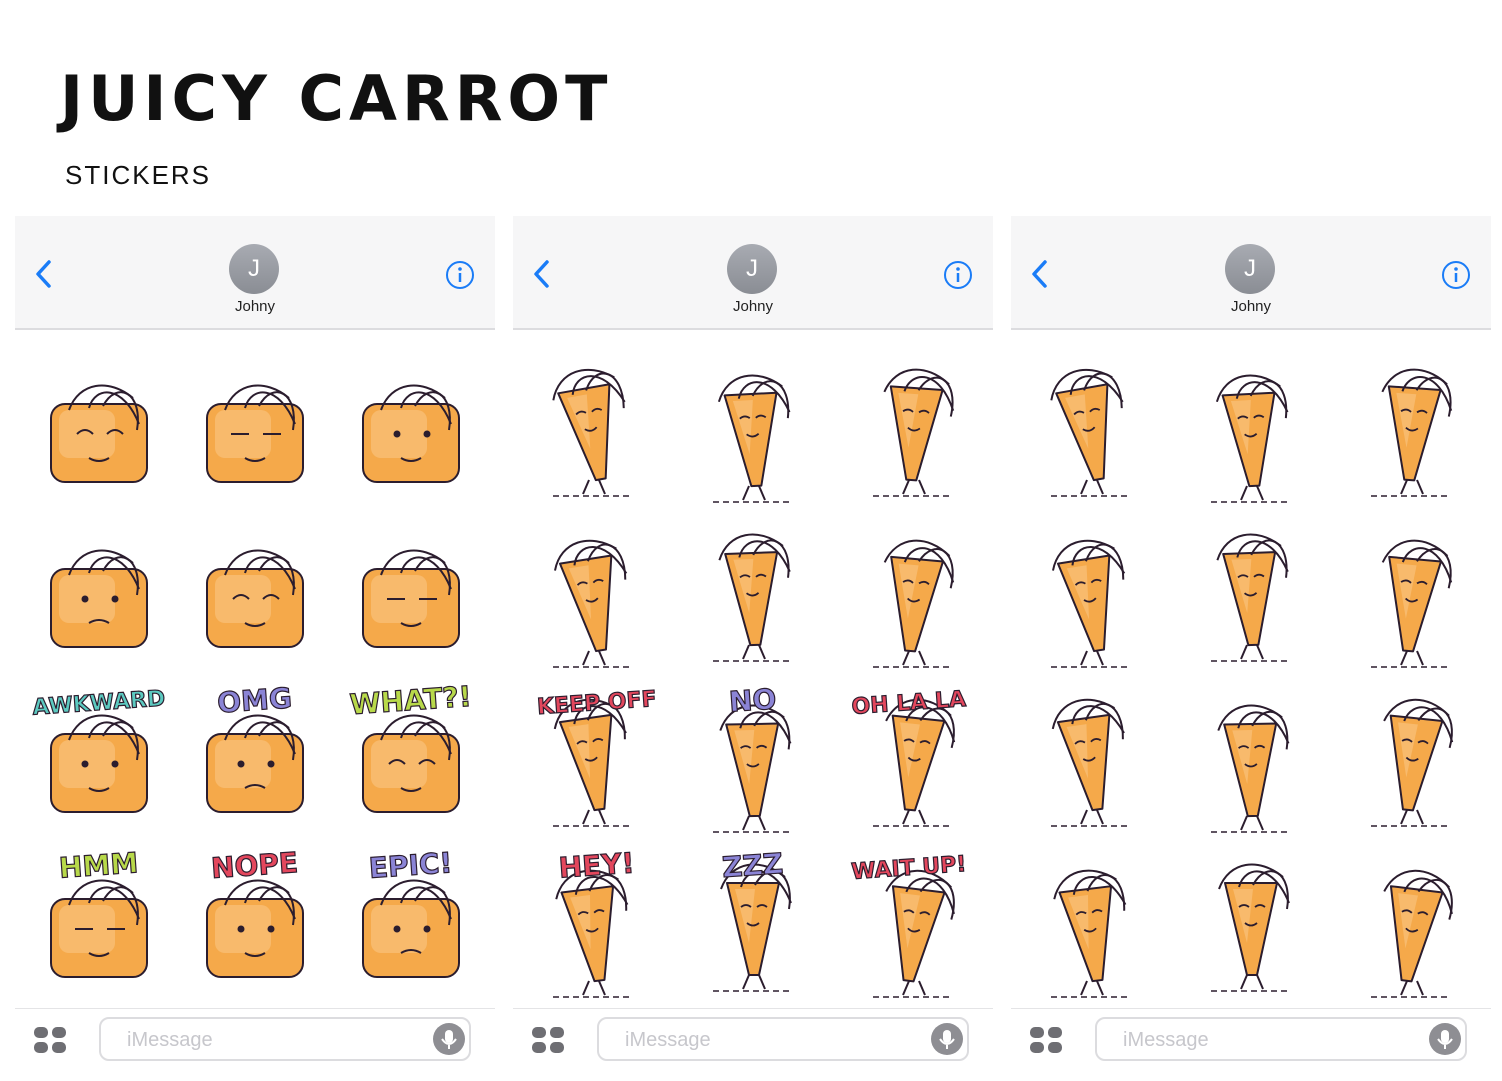 Image resolution: width=1502 pixels, height=1081 pixels. I want to click on page-subtitle: STICKERS, so click(138, 175).